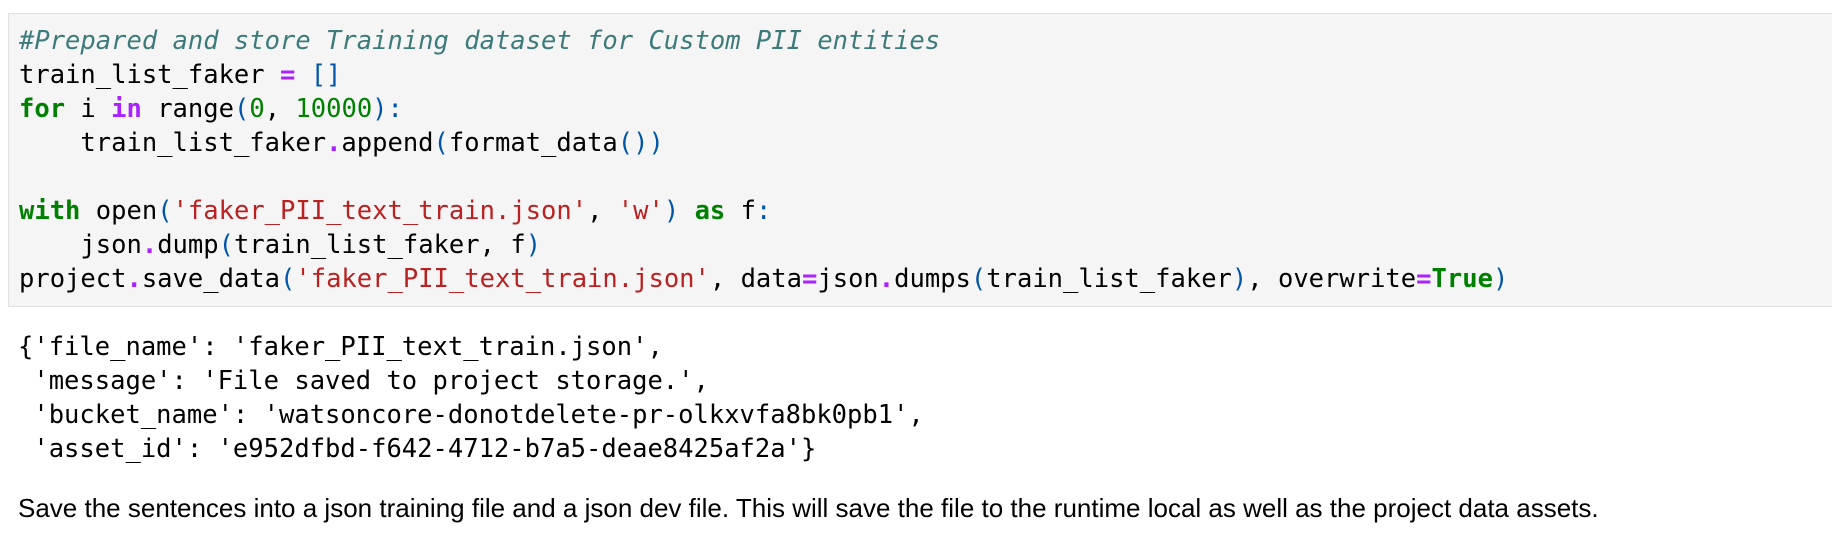 Image resolution: width=1832 pixels, height=546 pixels. I want to click on code-token: dump, so click(188, 245).